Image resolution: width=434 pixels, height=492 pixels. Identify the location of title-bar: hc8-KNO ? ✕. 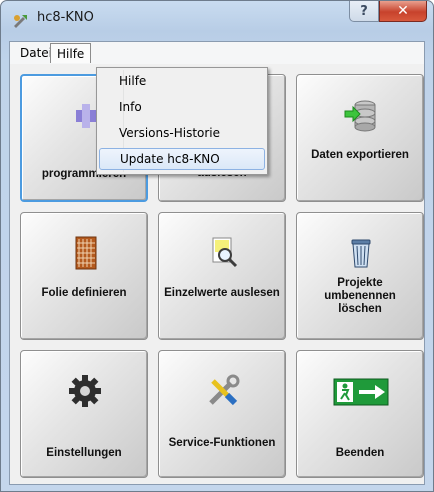
(217, 21).